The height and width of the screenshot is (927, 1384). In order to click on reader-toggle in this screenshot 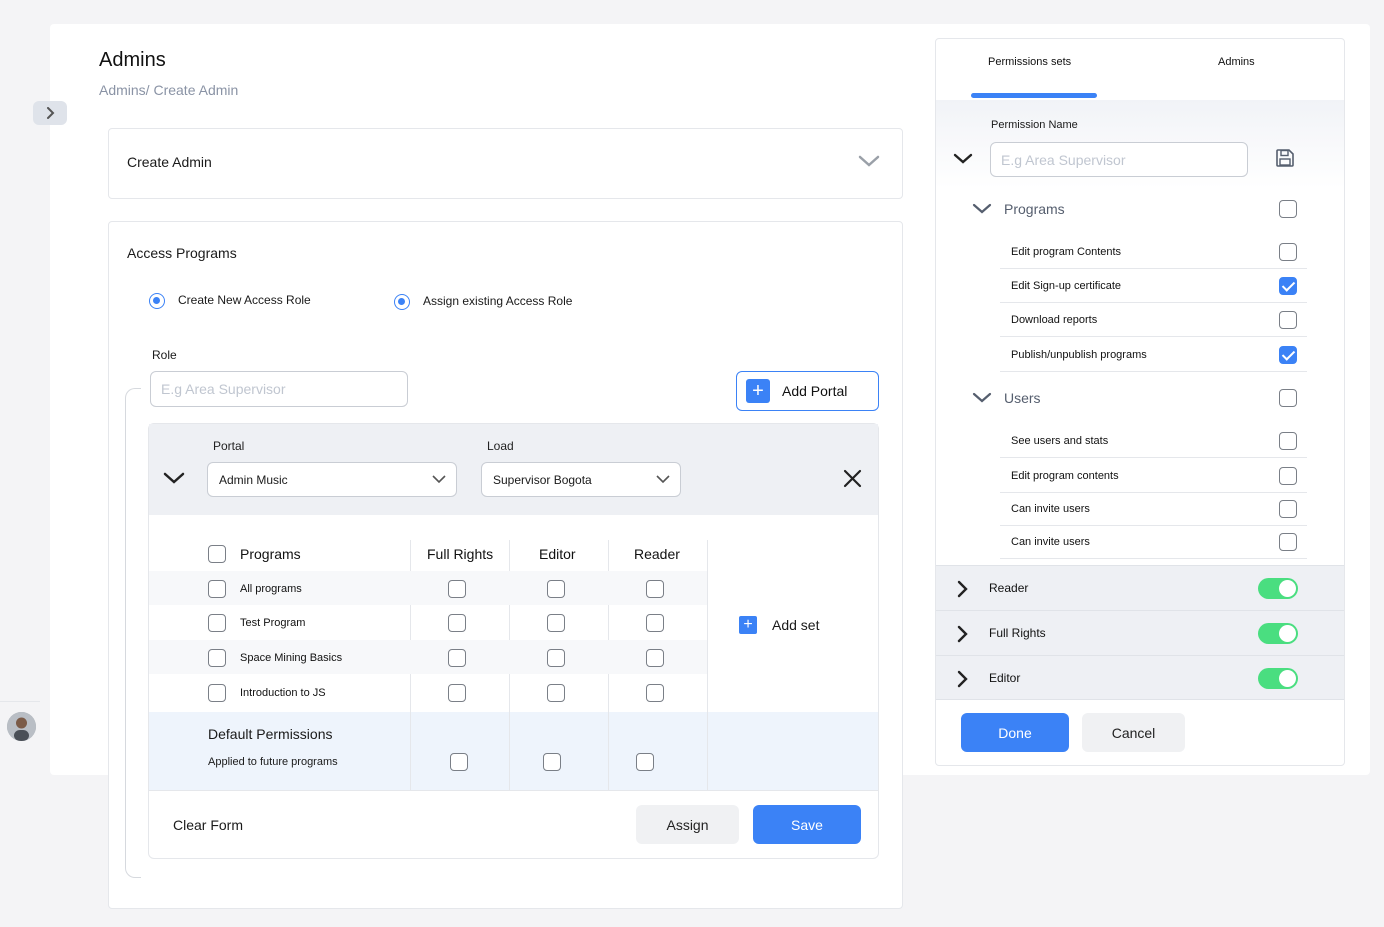, I will do `click(1278, 588)`.